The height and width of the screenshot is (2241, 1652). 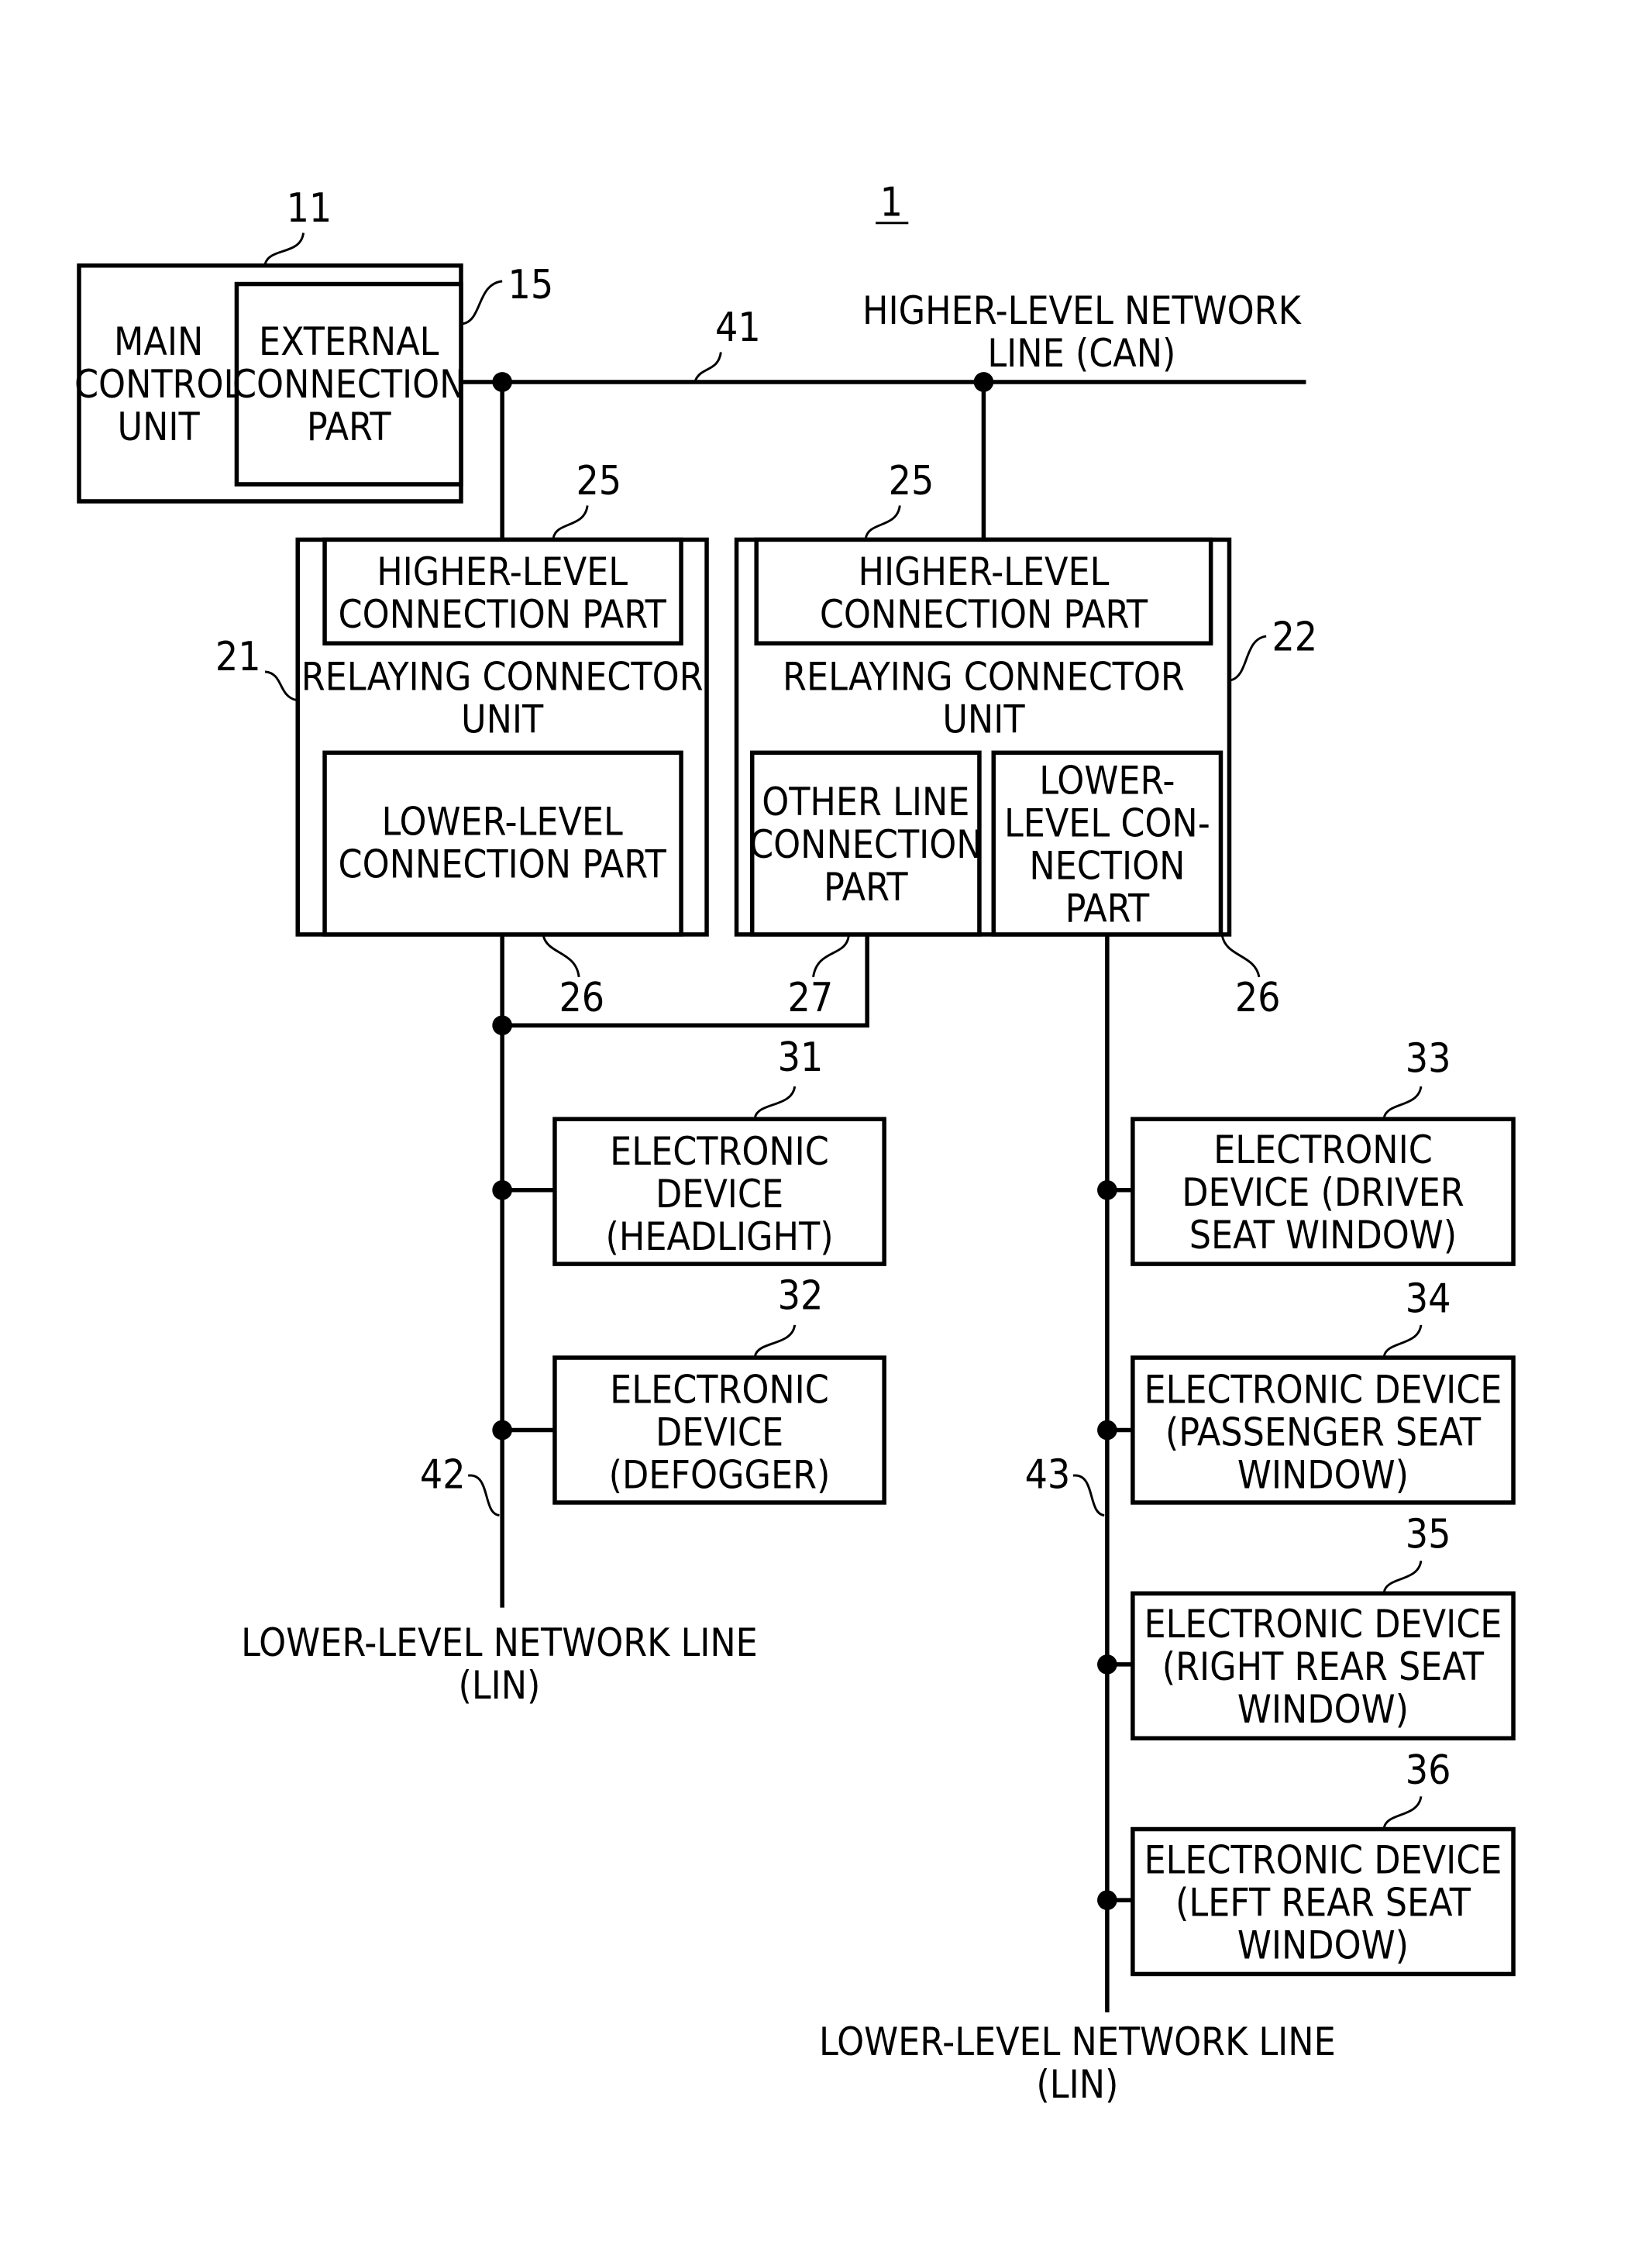 What do you see at coordinates (1428, 1059) in the screenshot?
I see `device-33-ref: 33` at bounding box center [1428, 1059].